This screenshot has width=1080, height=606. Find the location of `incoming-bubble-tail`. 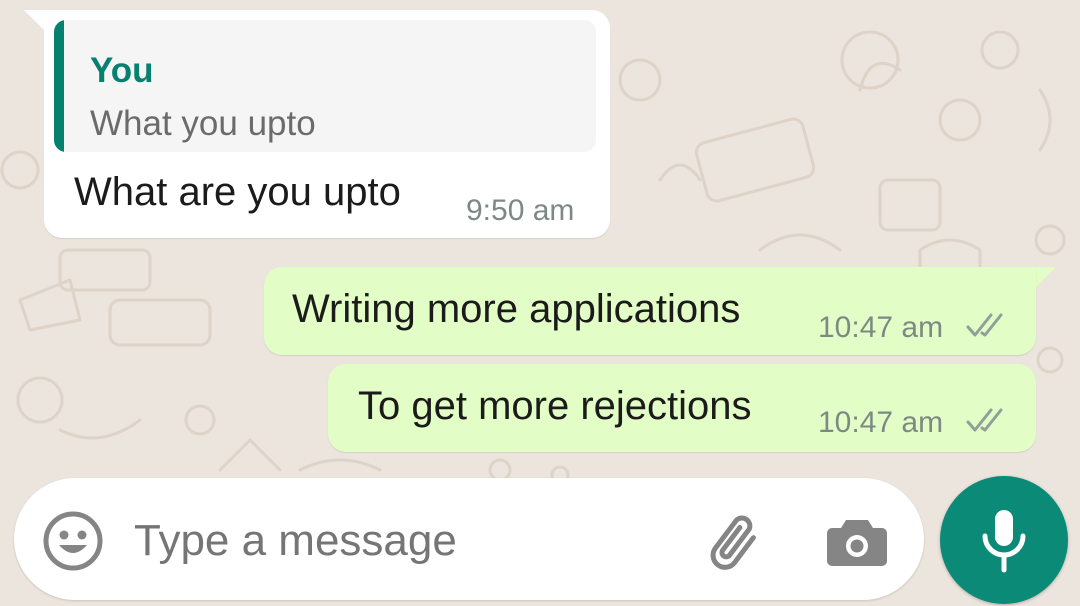

incoming-bubble-tail is located at coordinates (35, 21).